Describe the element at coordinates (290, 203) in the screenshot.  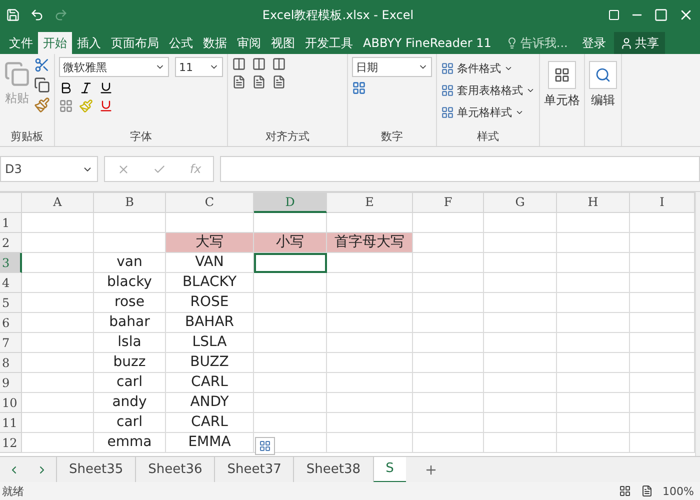
I see `column-header: D` at that location.